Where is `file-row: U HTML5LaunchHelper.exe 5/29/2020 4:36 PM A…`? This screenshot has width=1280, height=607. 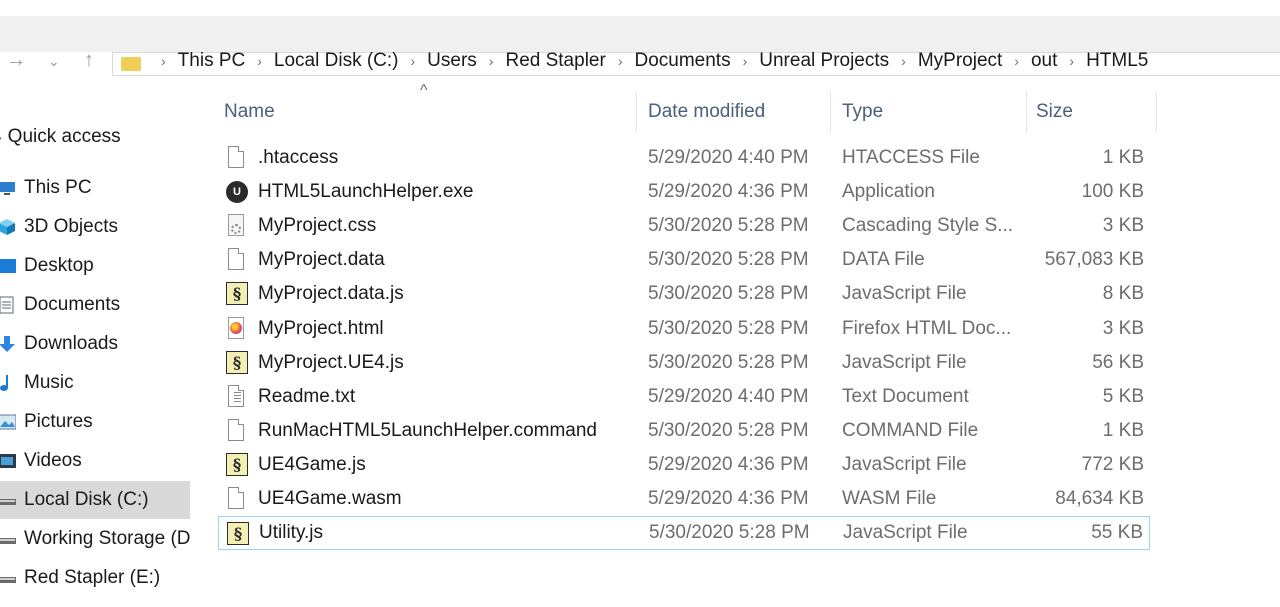
file-row: U HTML5LaunchHelper.exe 5/29/2020 4:36 PM A… is located at coordinates (684, 192).